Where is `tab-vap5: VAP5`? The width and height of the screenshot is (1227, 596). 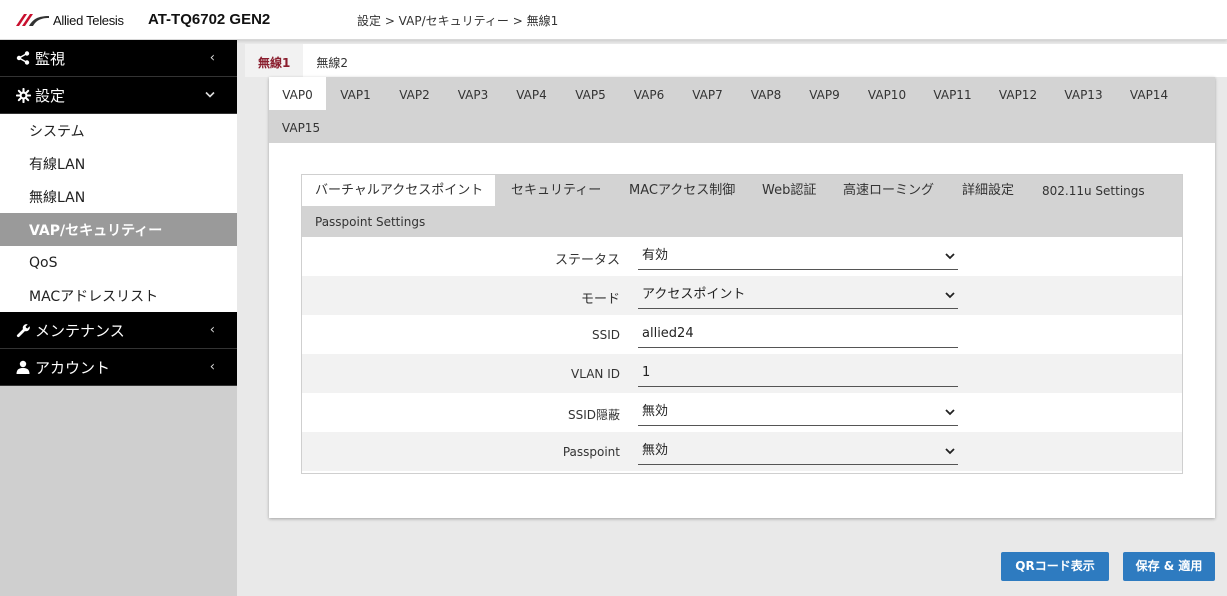
tab-vap5: VAP5 is located at coordinates (590, 93).